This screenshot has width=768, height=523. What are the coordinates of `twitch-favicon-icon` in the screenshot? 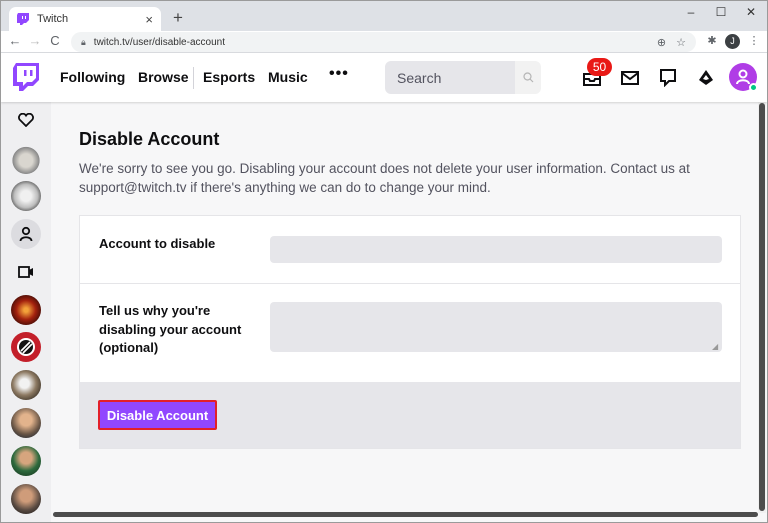 It's located at (23, 19).